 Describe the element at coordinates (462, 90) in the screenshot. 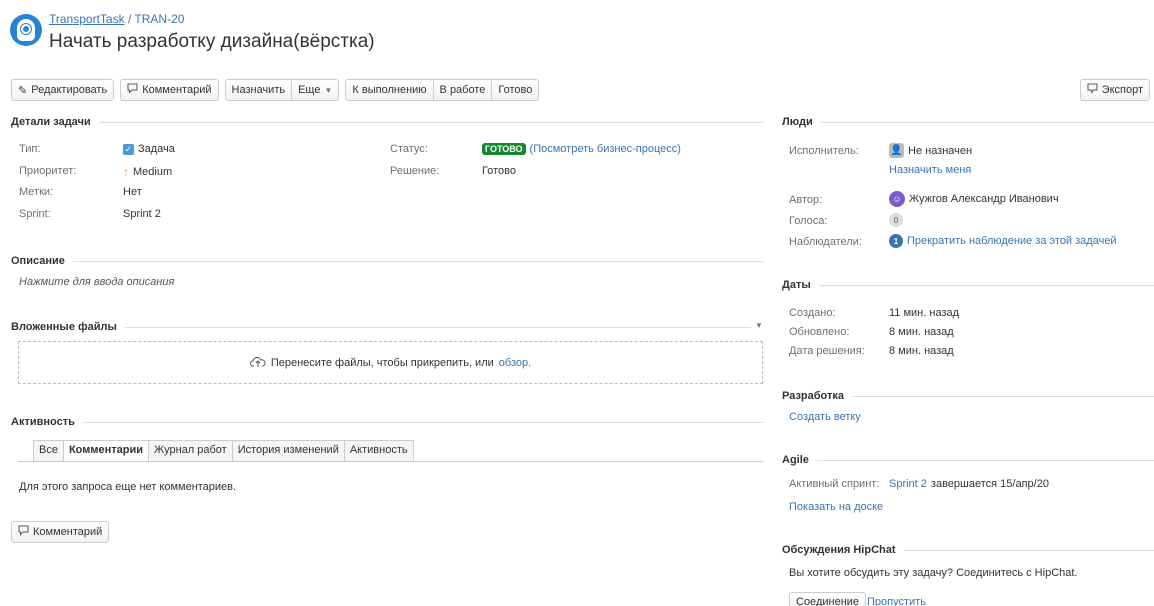

I see `in-progress-button: В работе` at that location.